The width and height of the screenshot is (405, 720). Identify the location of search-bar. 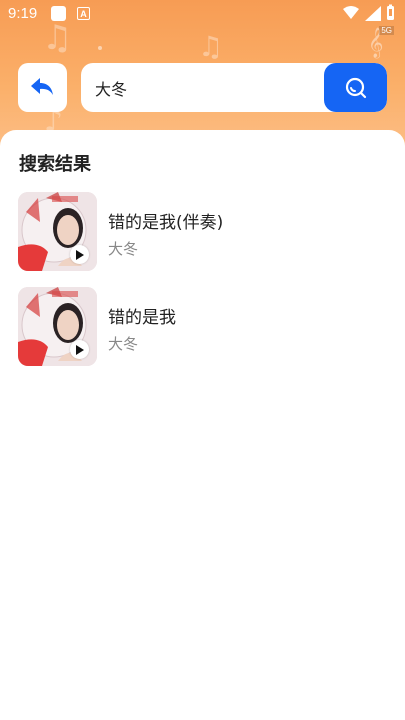
(234, 87).